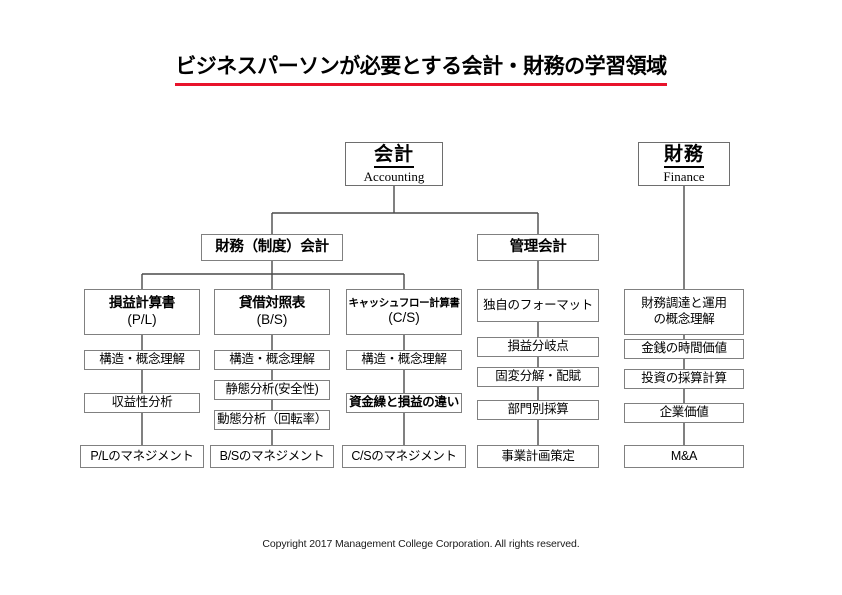 The height and width of the screenshot is (595, 842). I want to click on node-bs-item-2-label: 静態分析(安全性), so click(272, 389).